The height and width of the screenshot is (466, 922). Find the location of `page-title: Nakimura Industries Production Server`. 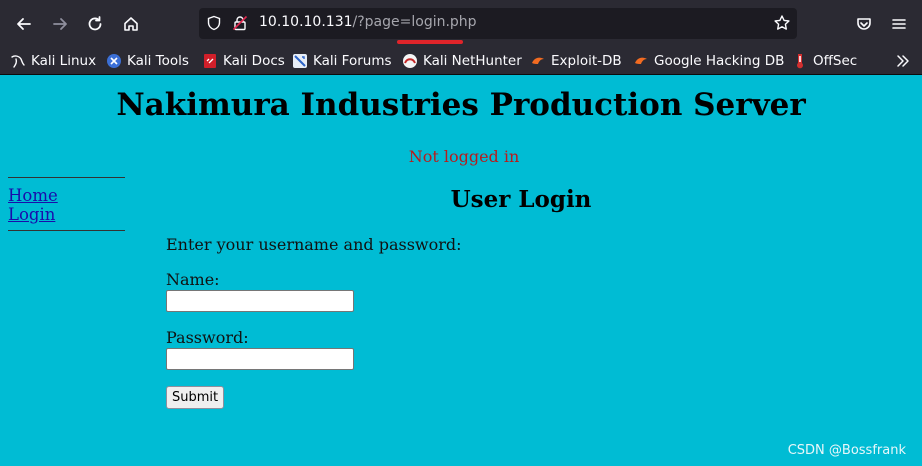

page-title: Nakimura Industries Production Server is located at coordinates (461, 105).